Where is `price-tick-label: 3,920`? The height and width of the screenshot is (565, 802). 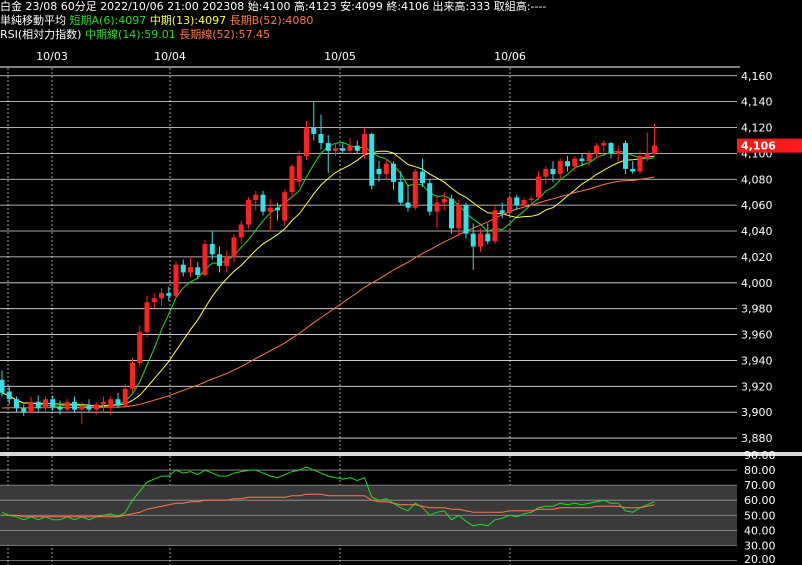 price-tick-label: 3,920 is located at coordinates (757, 386).